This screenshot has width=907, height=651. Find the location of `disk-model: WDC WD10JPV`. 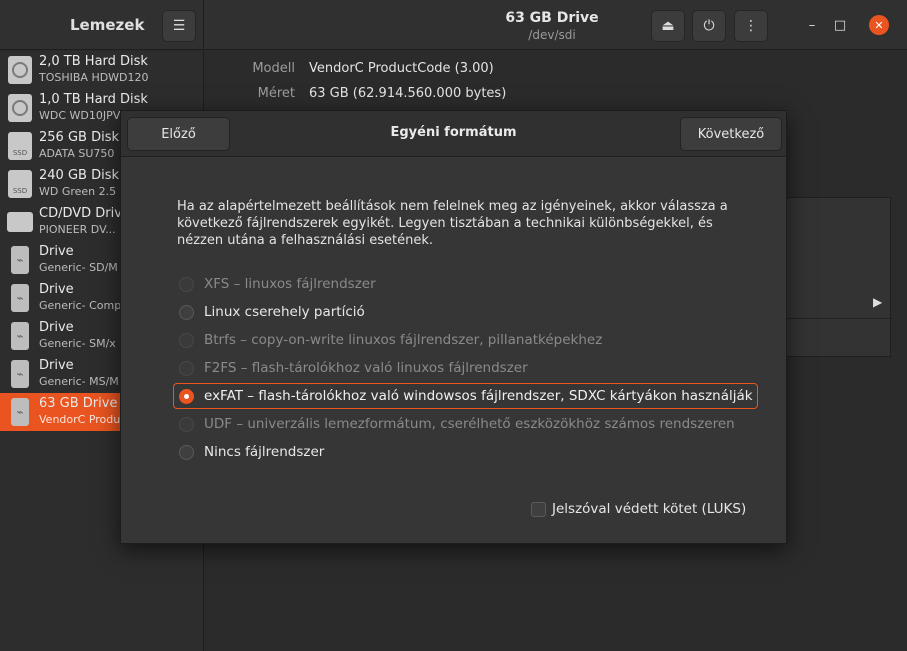

disk-model: WDC WD10JPV is located at coordinates (80, 115).